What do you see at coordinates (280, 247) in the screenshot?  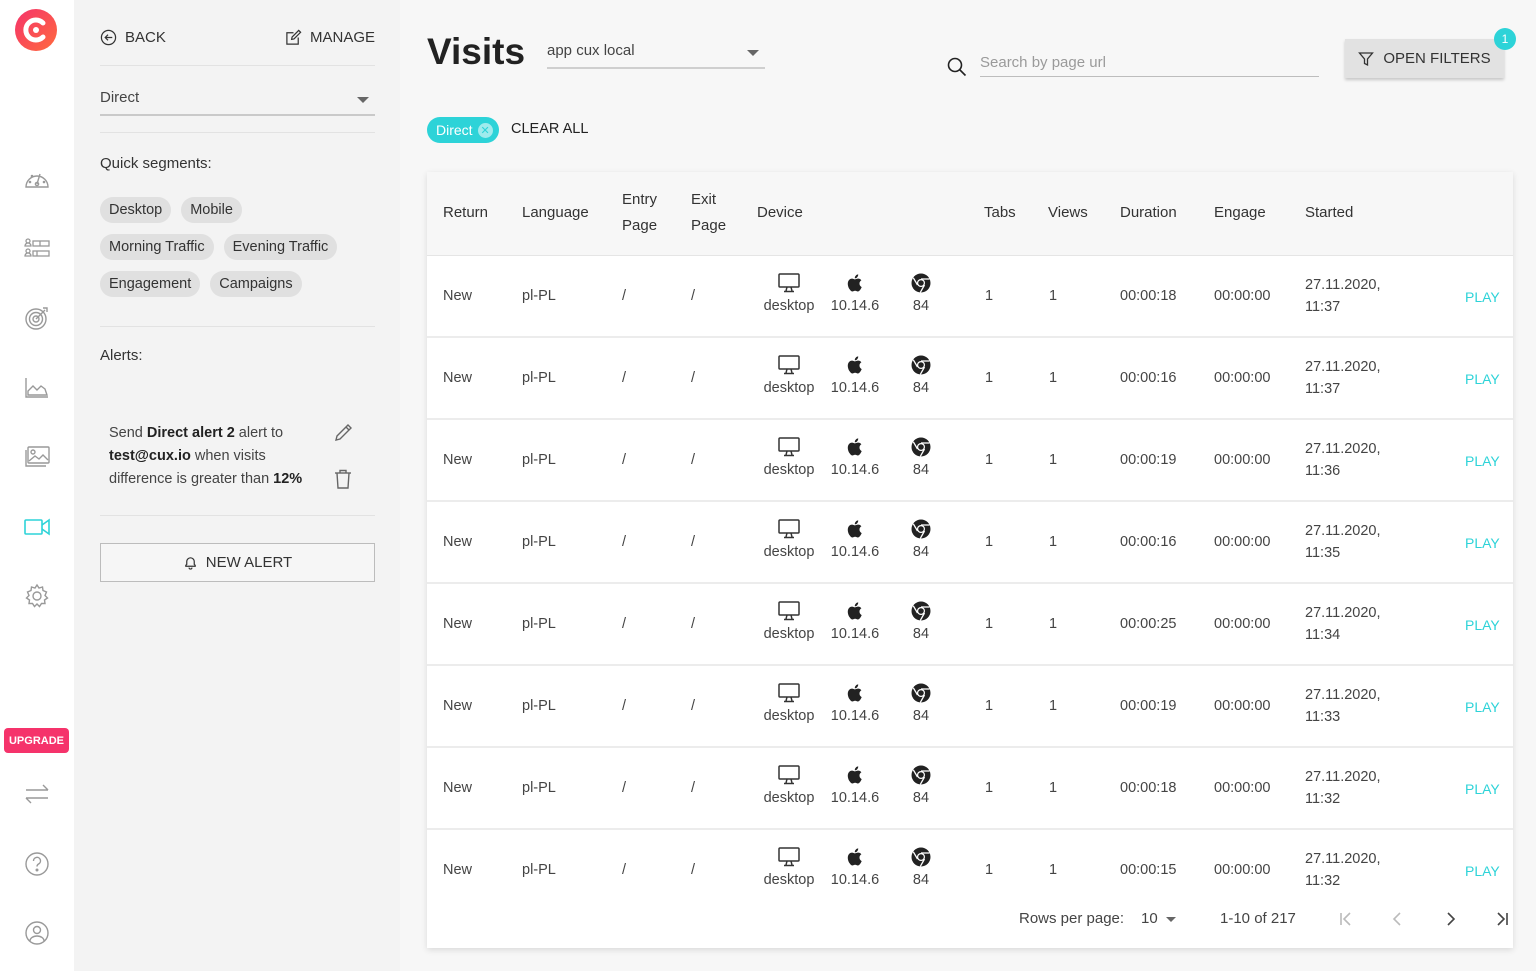 I see `quick-segment-chip: Evening Traffic` at bounding box center [280, 247].